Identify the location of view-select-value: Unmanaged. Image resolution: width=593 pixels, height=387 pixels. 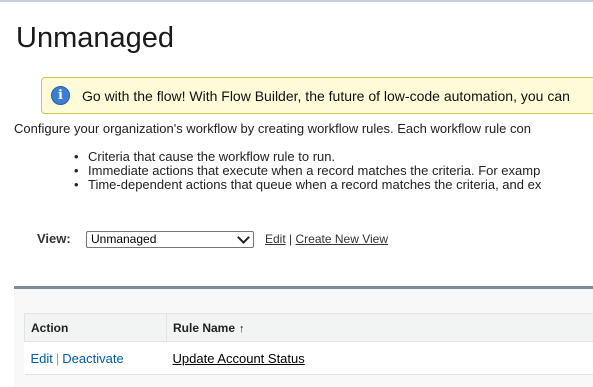
(124, 239).